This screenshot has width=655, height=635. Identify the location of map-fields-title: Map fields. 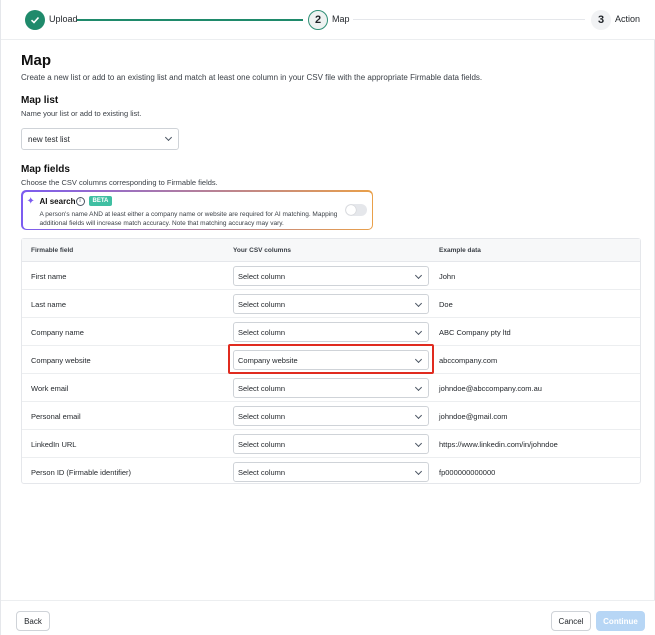
(45, 169).